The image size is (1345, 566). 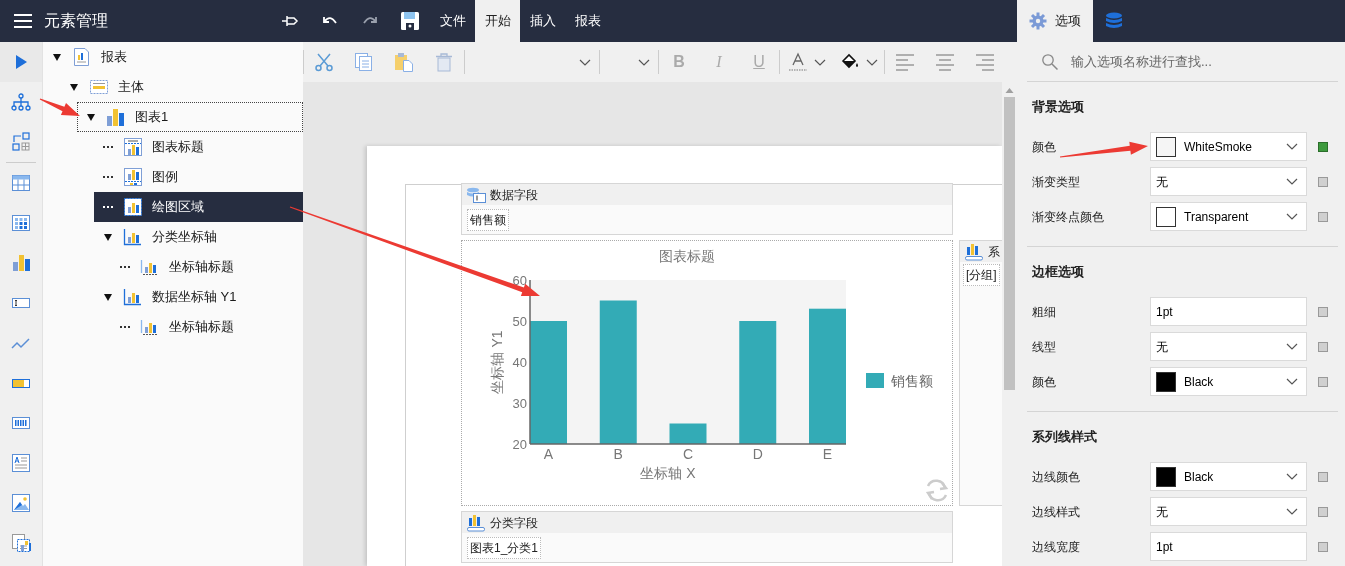 What do you see at coordinates (548, 454) in the screenshot?
I see `category-label: A` at bounding box center [548, 454].